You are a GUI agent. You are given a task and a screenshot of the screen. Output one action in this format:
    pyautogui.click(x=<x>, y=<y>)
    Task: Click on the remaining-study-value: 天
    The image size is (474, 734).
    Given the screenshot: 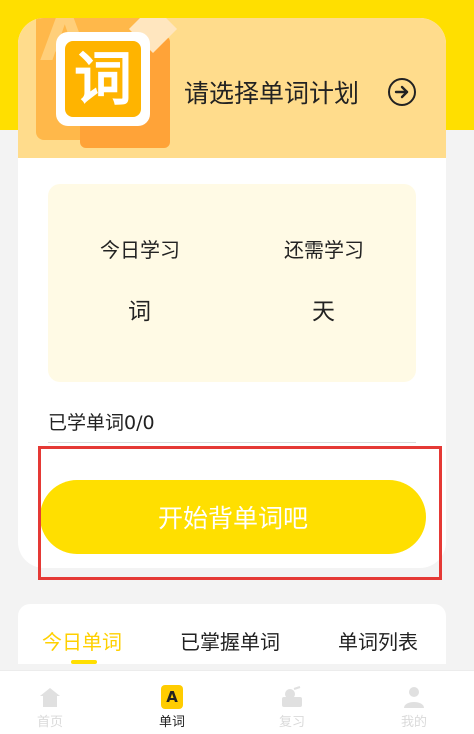 What is the action you would take?
    pyautogui.click(x=323, y=312)
    